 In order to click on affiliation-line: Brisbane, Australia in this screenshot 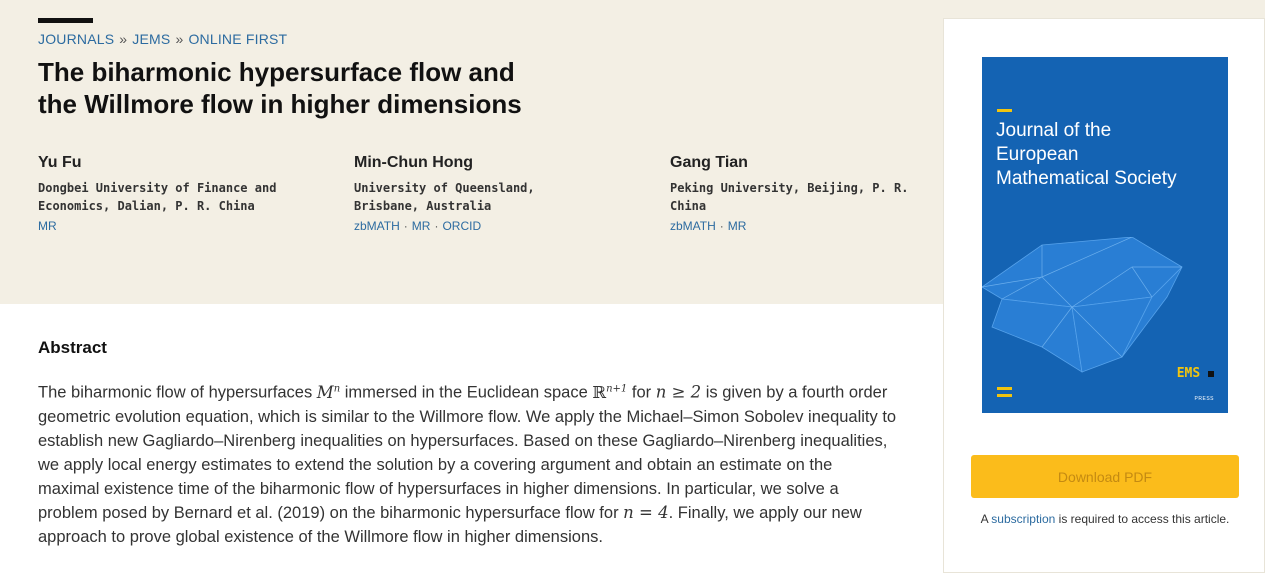, I will do `click(423, 206)`.